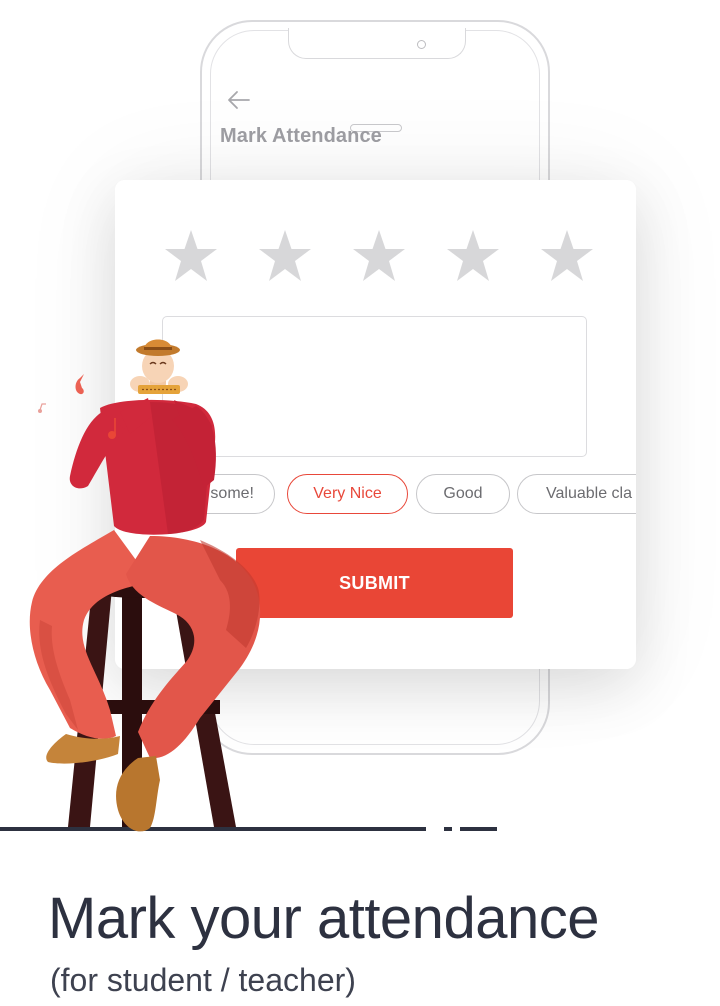  I want to click on chip-label: Valuable cla, so click(589, 493).